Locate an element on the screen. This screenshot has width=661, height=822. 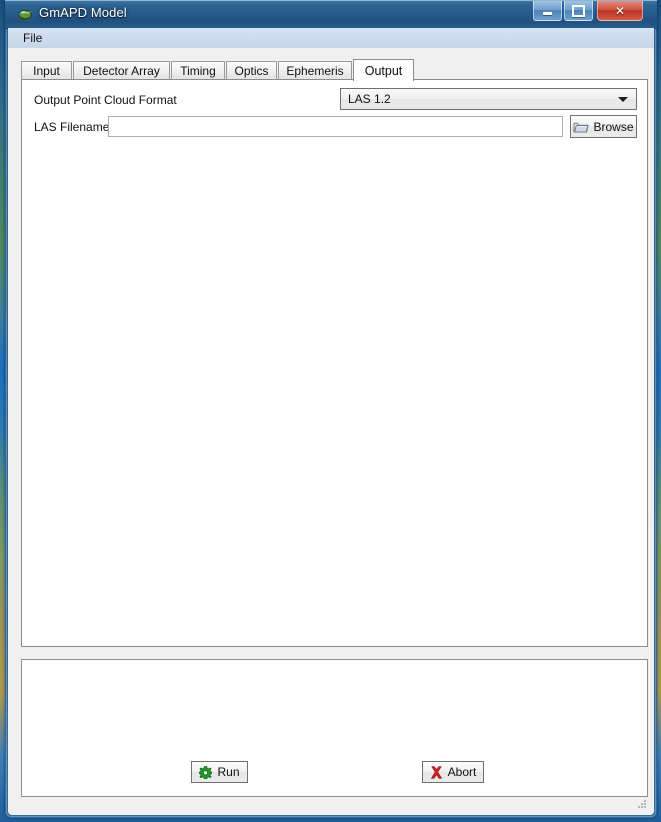
window-title: GmAPD Model is located at coordinates (83, 12).